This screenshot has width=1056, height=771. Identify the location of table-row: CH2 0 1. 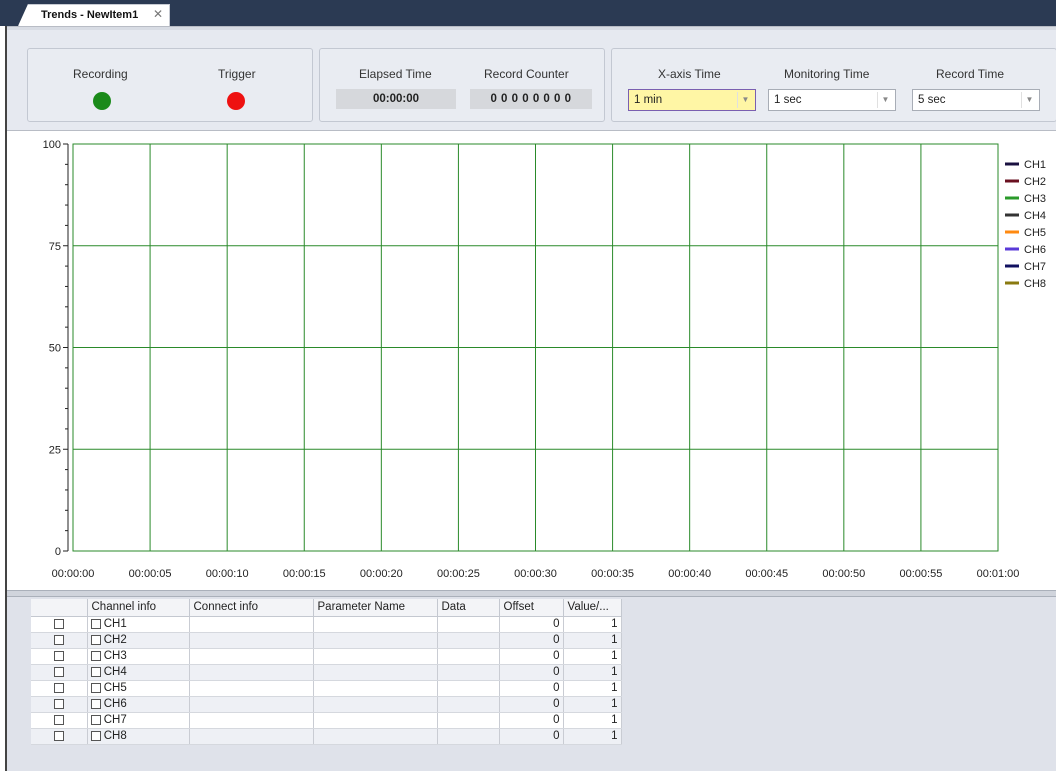
(326, 640).